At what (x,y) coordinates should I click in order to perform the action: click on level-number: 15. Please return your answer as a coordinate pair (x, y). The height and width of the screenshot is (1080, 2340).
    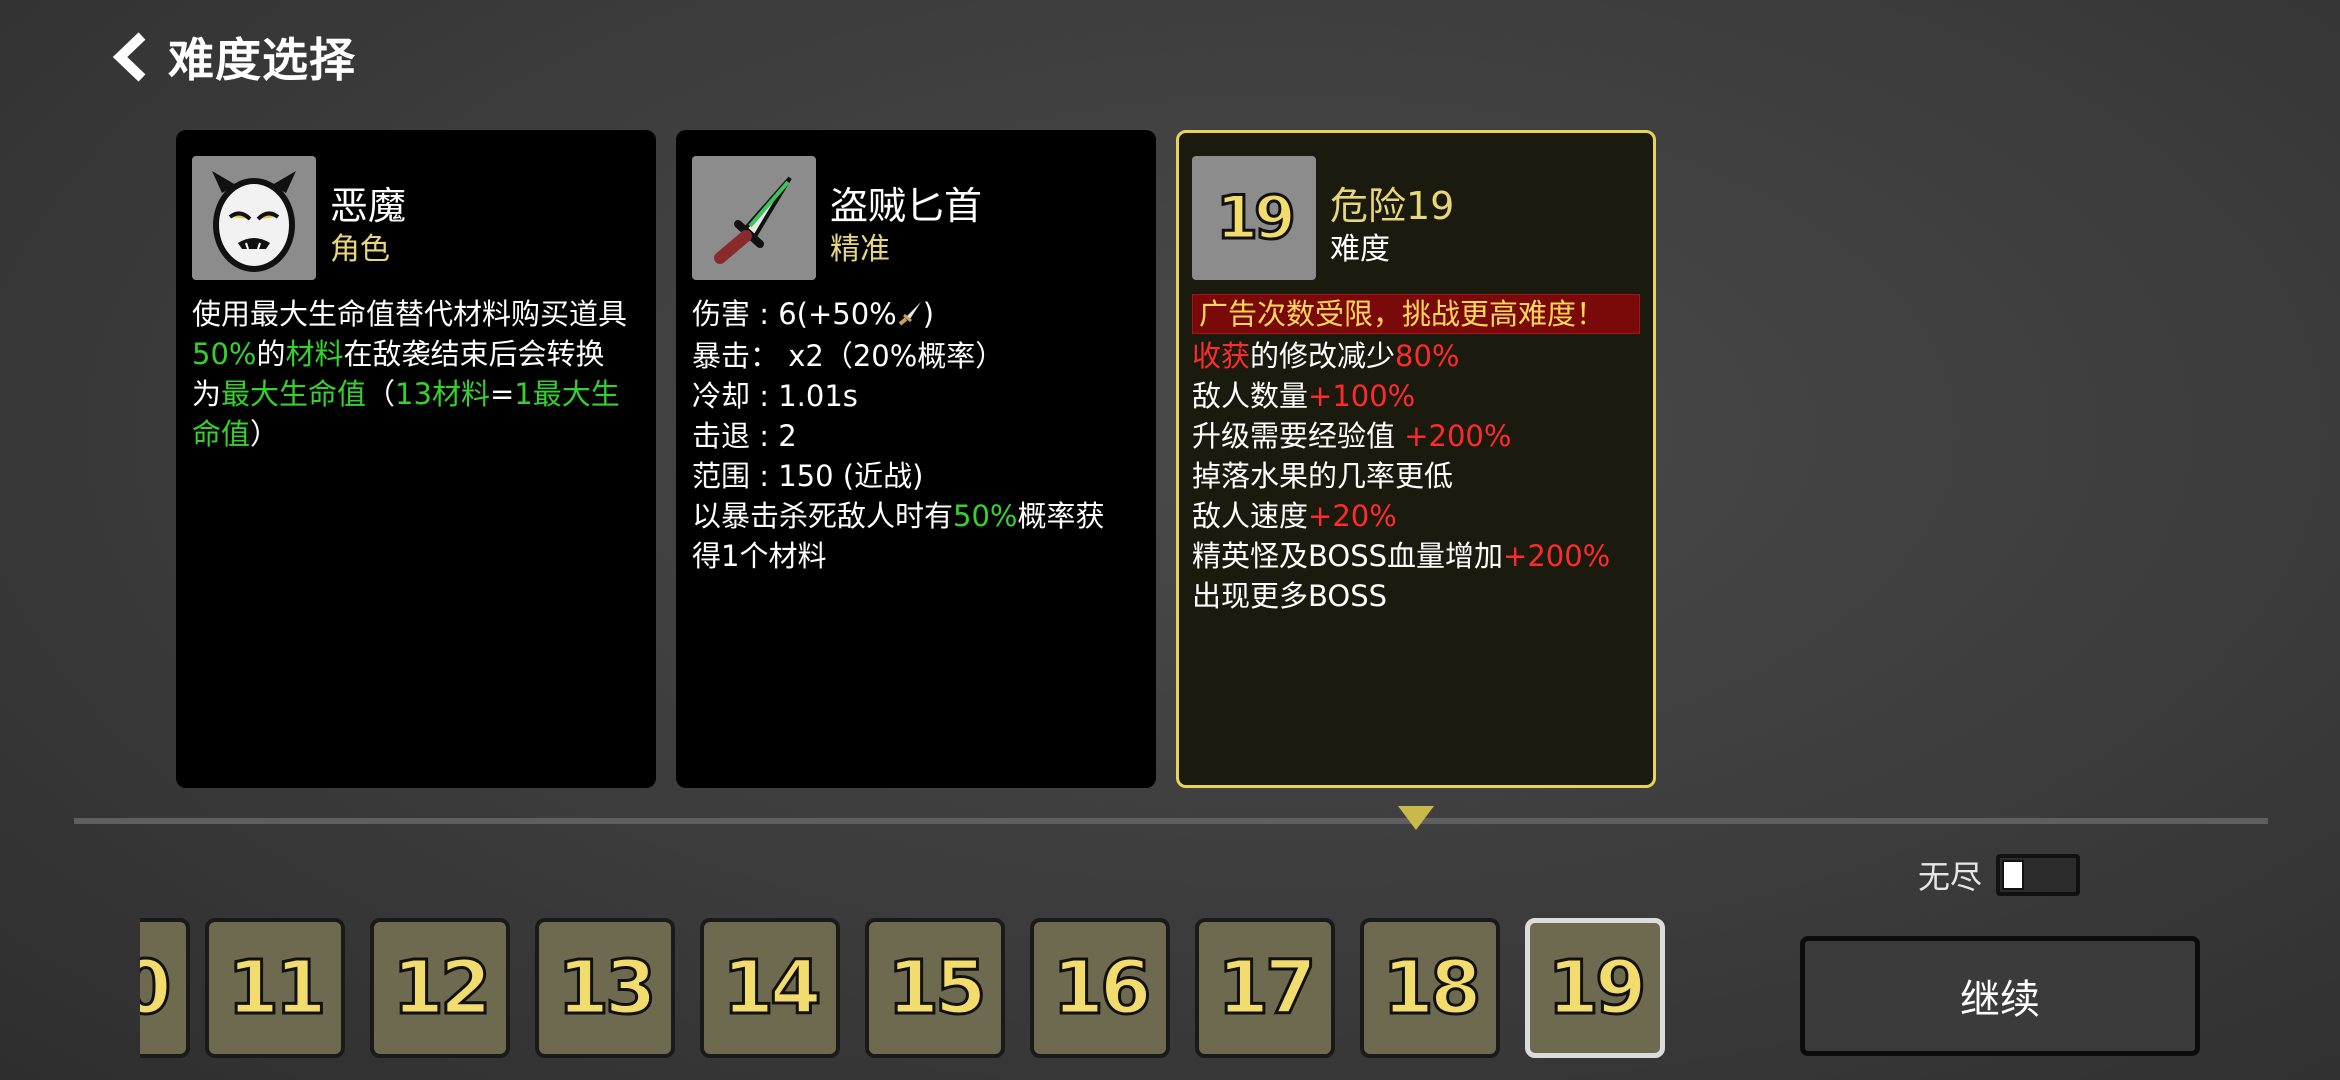
    Looking at the image, I should click on (937, 988).